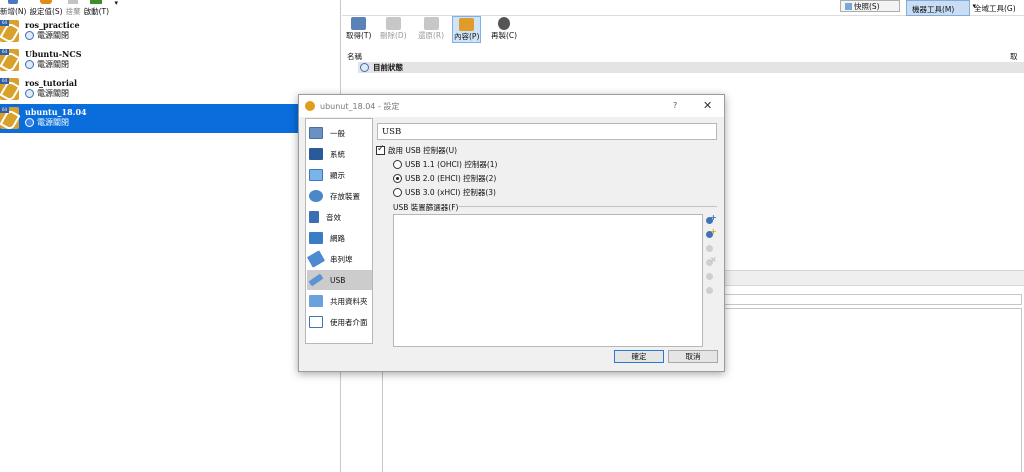  I want to click on category-label: 系統, so click(337, 154).